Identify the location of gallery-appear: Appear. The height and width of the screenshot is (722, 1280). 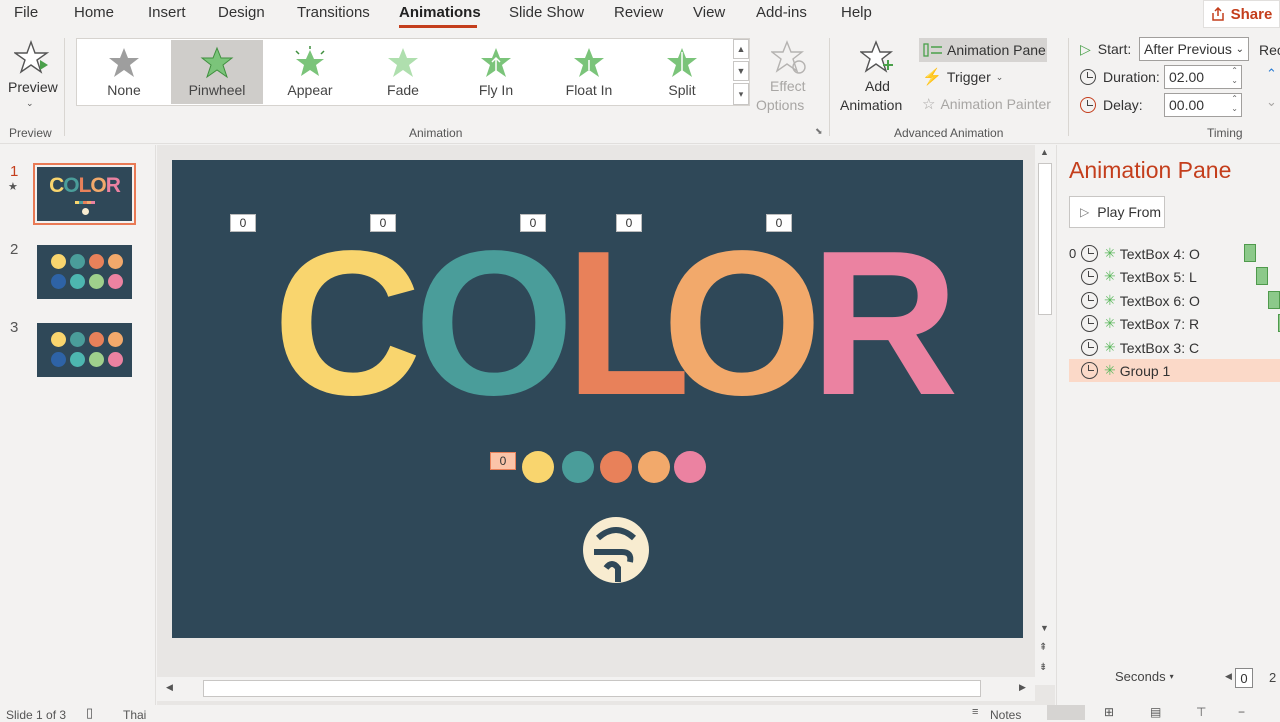
(310, 72).